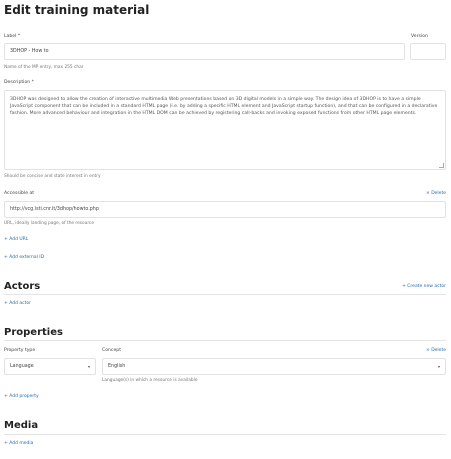  Describe the element at coordinates (22, 366) in the screenshot. I see `property-type-value: Language` at that location.